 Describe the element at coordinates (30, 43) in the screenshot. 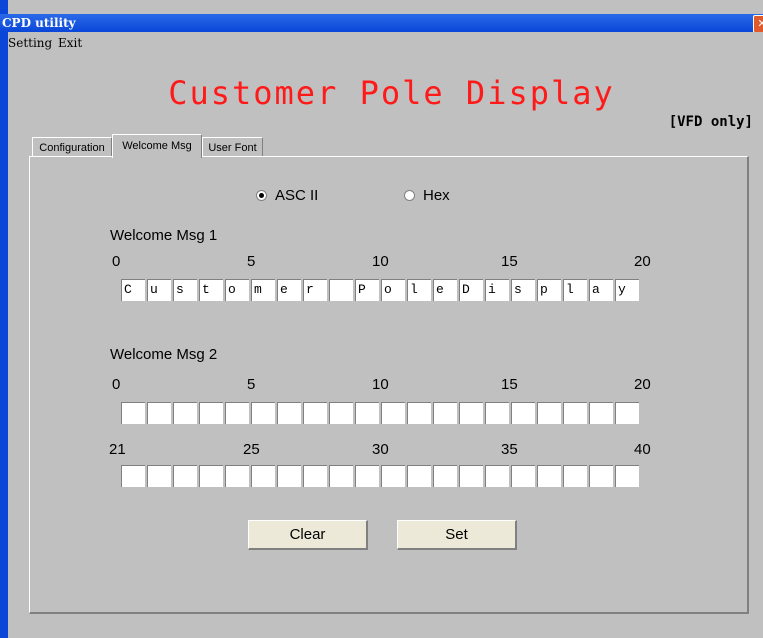

I see `menu-setting: Setting` at that location.